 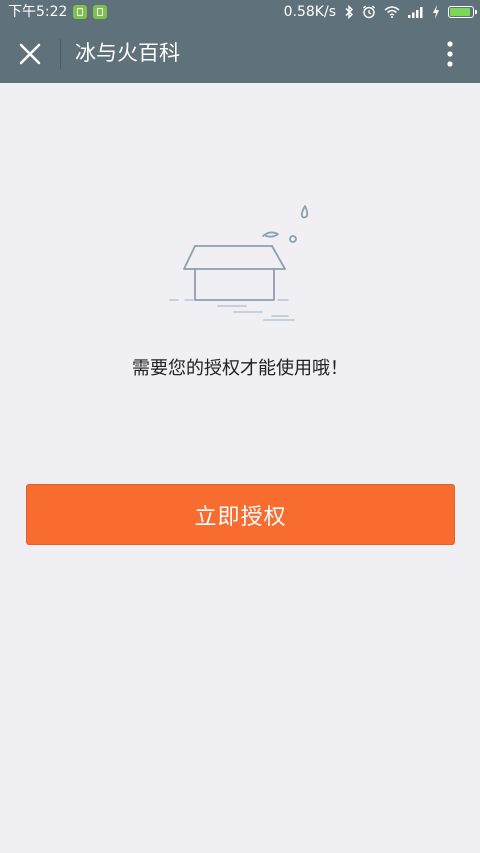 I want to click on more-vertical-icon, so click(x=450, y=54).